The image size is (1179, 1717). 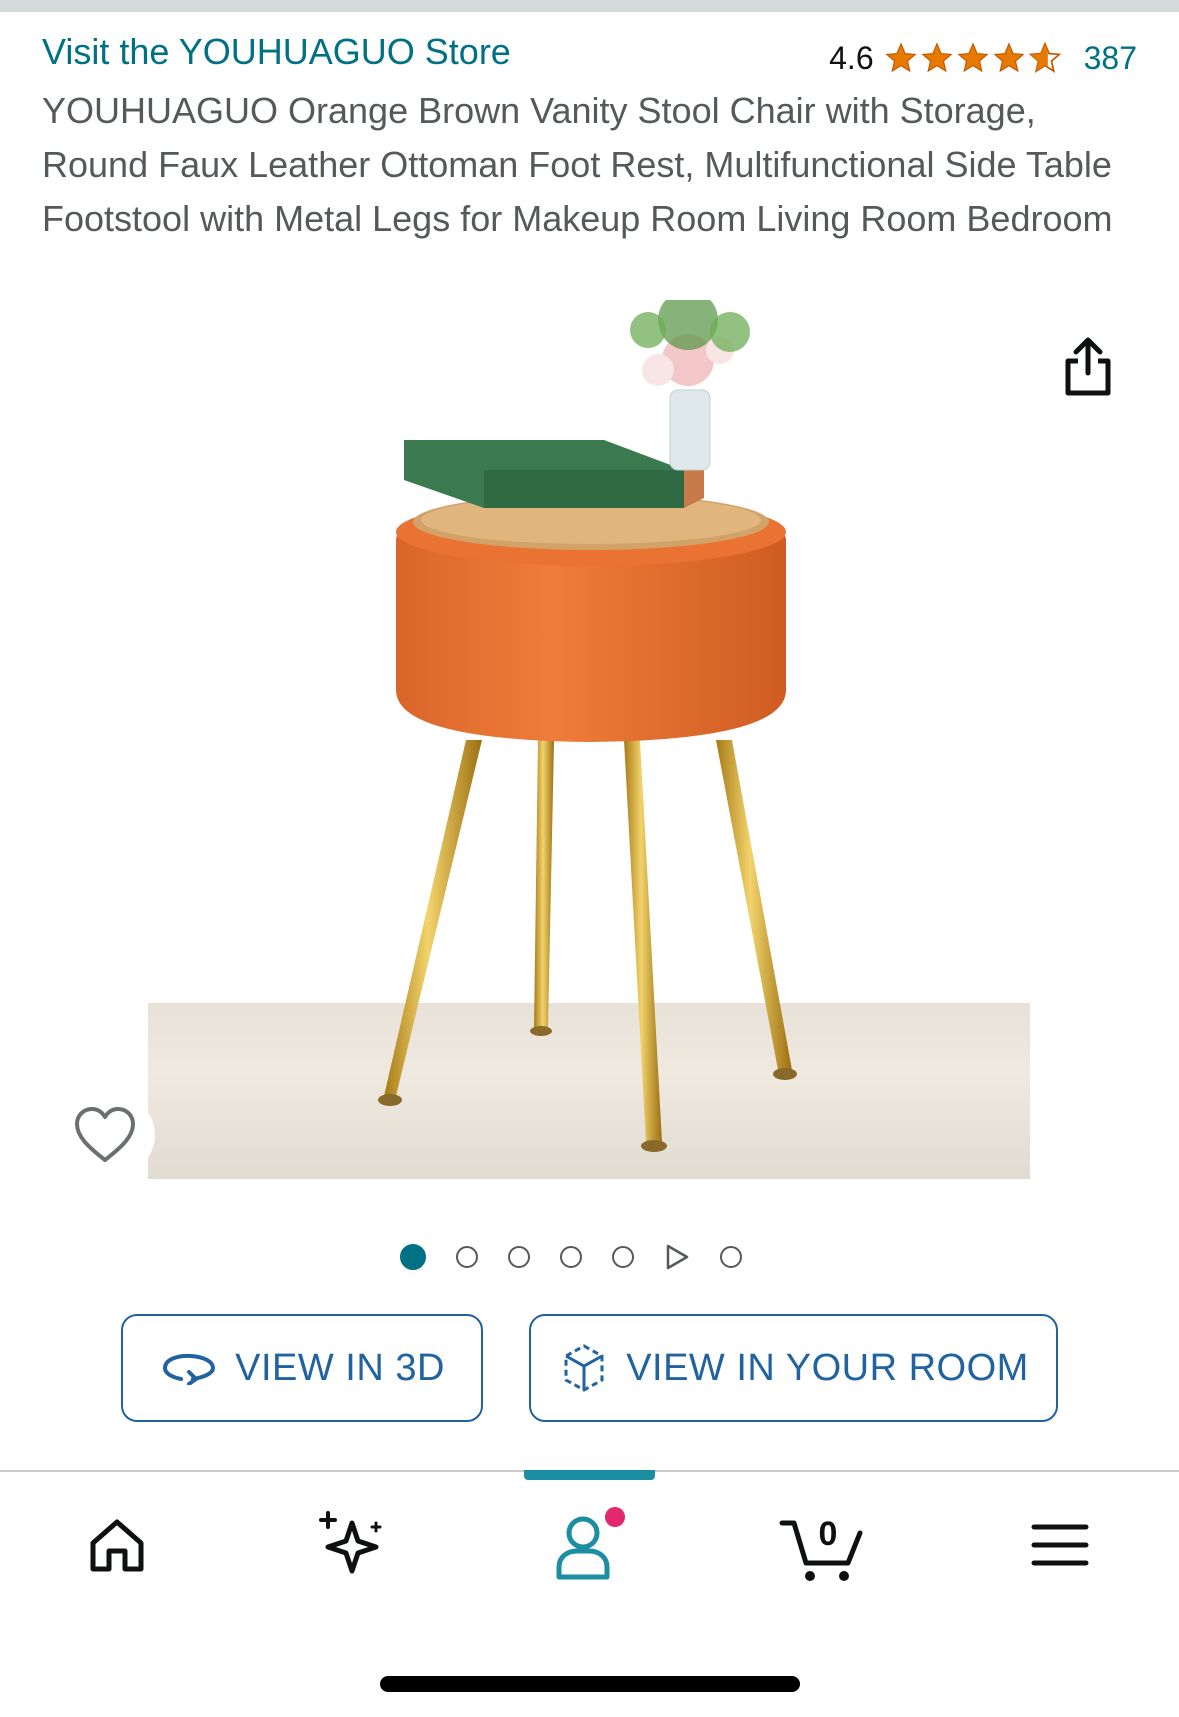 I want to click on store-link: Visit the YOUHUAGUO Store, so click(x=276, y=52).